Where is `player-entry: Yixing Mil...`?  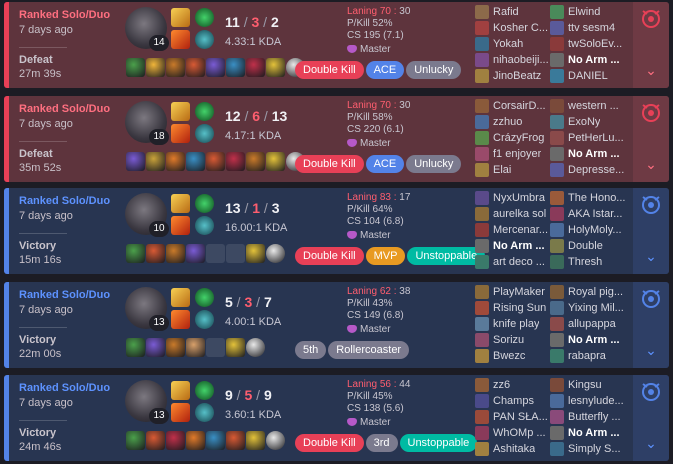
player-entry: Yixing Mil... is located at coordinates (589, 308).